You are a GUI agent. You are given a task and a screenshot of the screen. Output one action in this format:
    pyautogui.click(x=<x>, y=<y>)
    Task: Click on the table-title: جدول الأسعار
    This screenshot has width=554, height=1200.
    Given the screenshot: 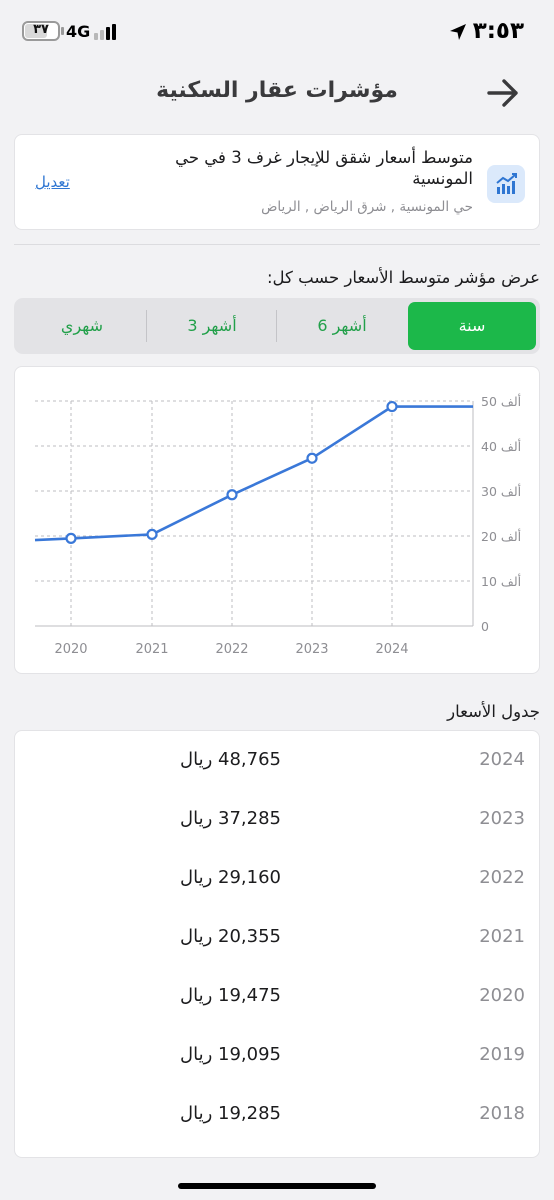 What is the action you would take?
    pyautogui.click(x=493, y=711)
    